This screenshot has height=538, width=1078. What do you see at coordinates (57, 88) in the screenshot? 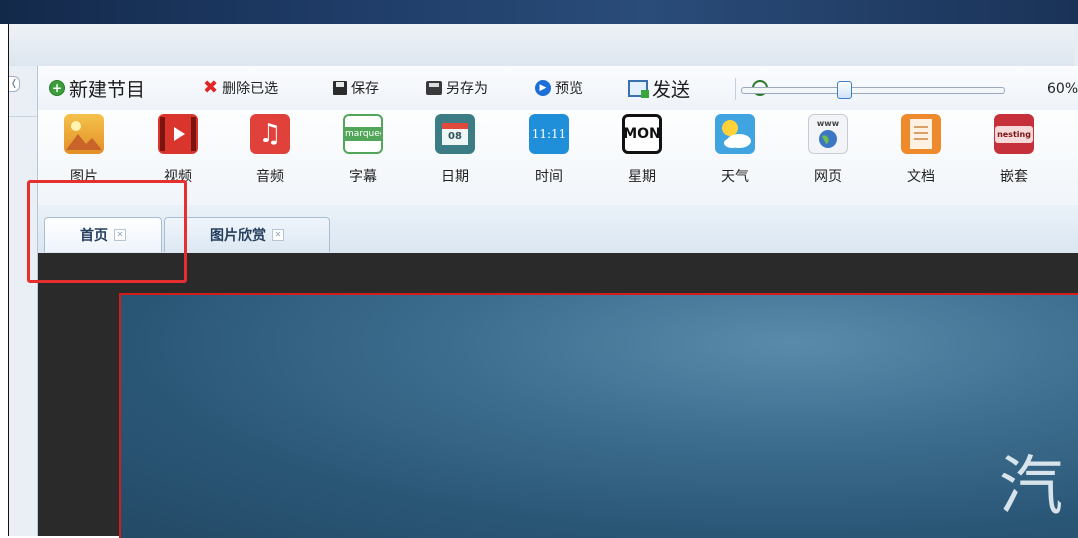
I see `plus-icon: +` at bounding box center [57, 88].